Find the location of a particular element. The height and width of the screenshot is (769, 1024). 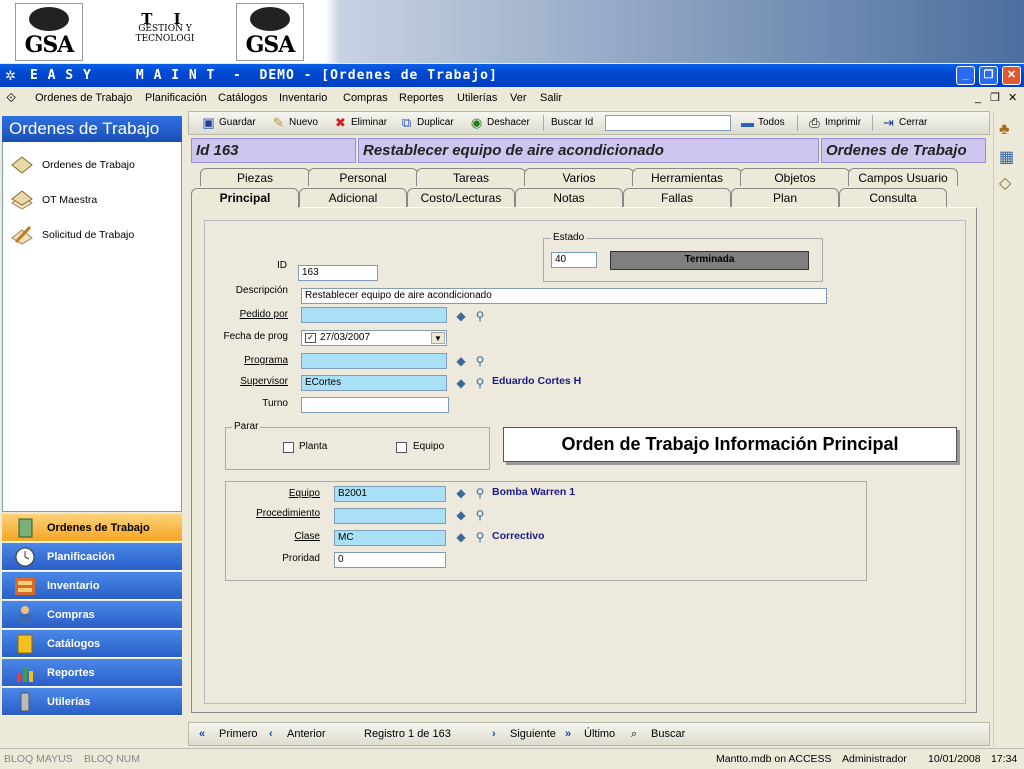

tab-notas: Notas is located at coordinates (569, 198).